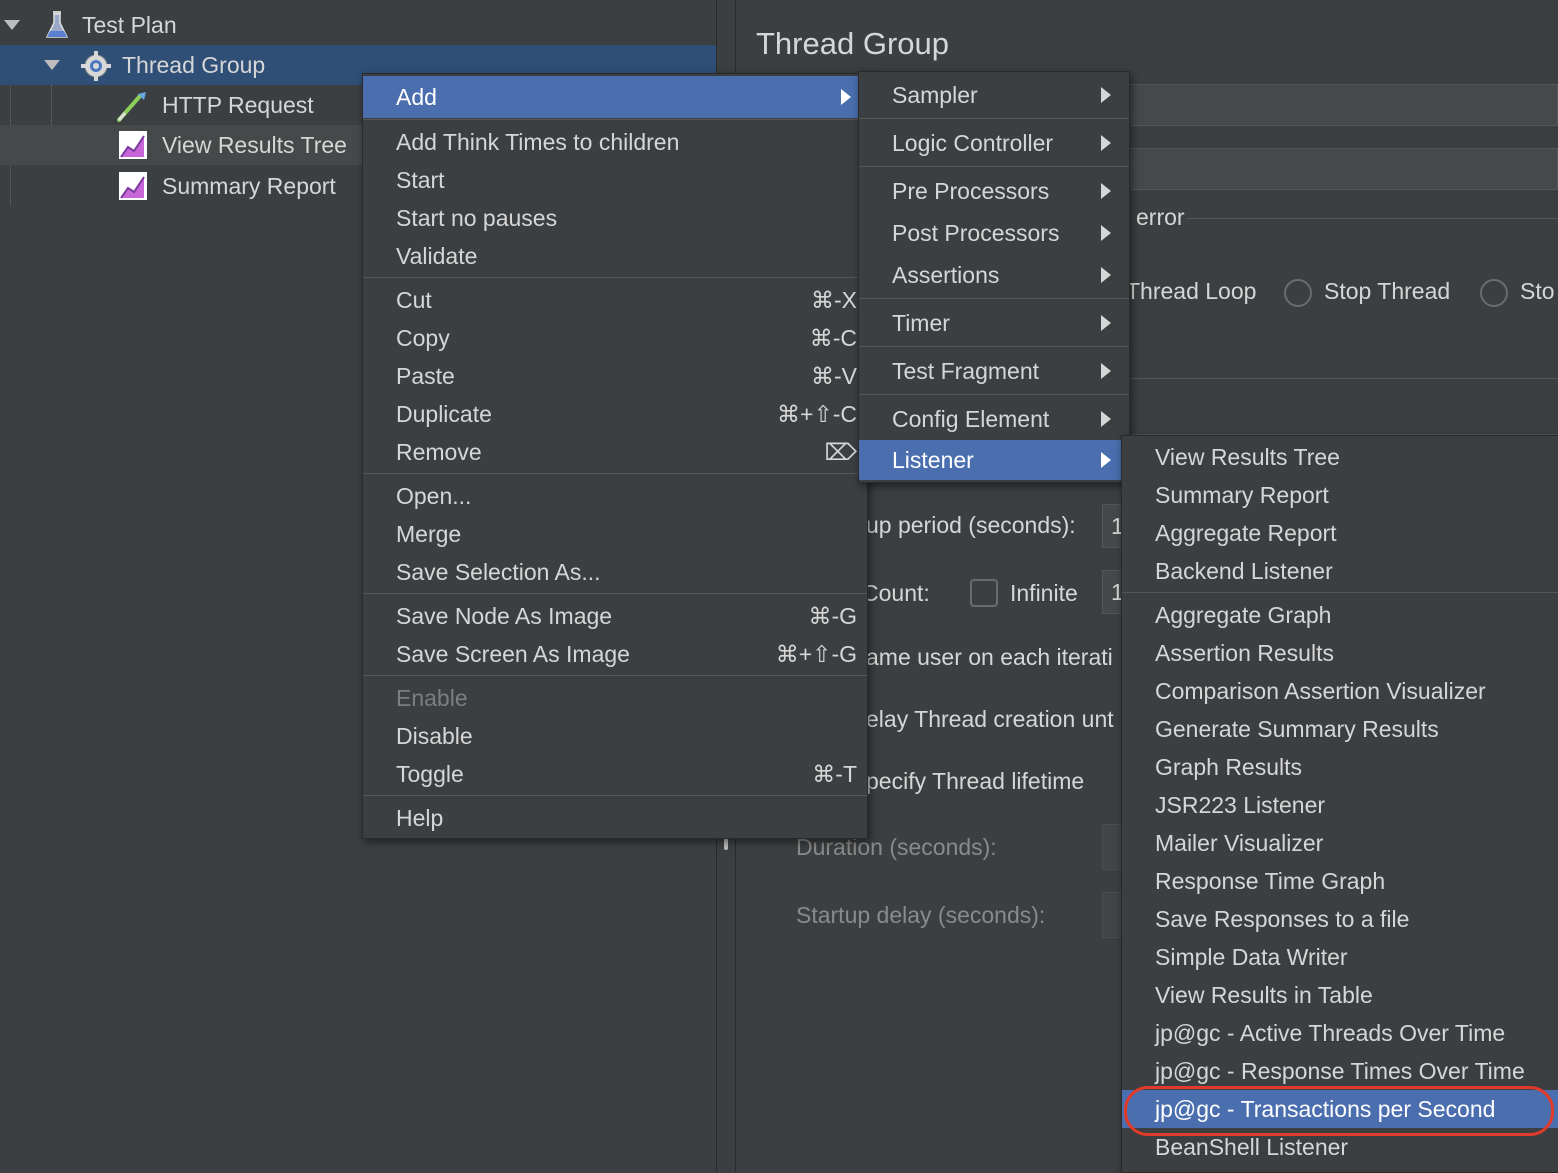 The image size is (1558, 1173). What do you see at coordinates (1282, 918) in the screenshot?
I see `menu-item-label: Save Responses to a file` at bounding box center [1282, 918].